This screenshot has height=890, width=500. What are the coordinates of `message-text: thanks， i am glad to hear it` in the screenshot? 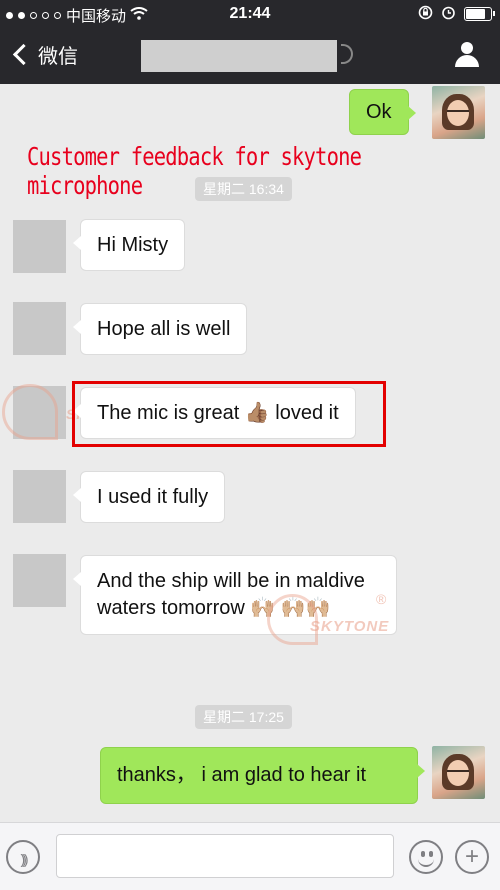 It's located at (242, 775).